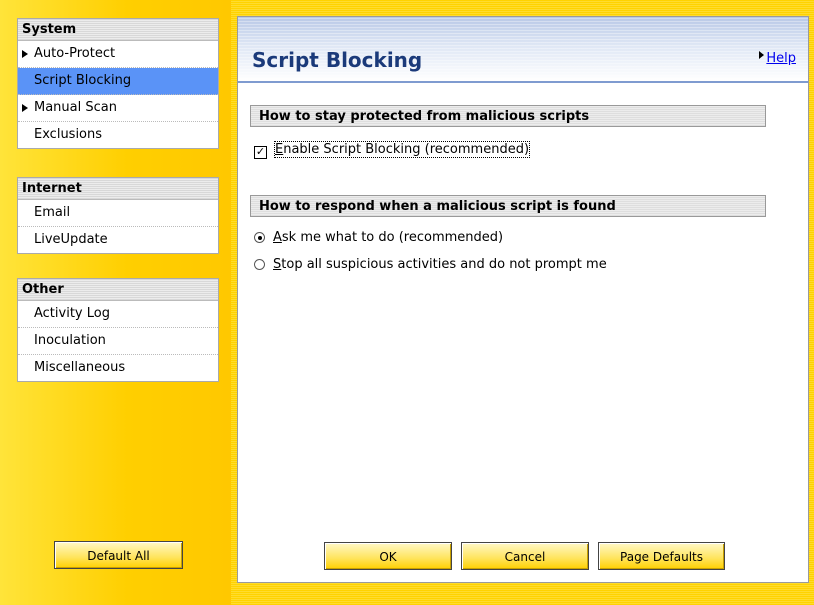 This screenshot has width=814, height=605. Describe the element at coordinates (525, 556) in the screenshot. I see `cancel-button: Cancel` at that location.